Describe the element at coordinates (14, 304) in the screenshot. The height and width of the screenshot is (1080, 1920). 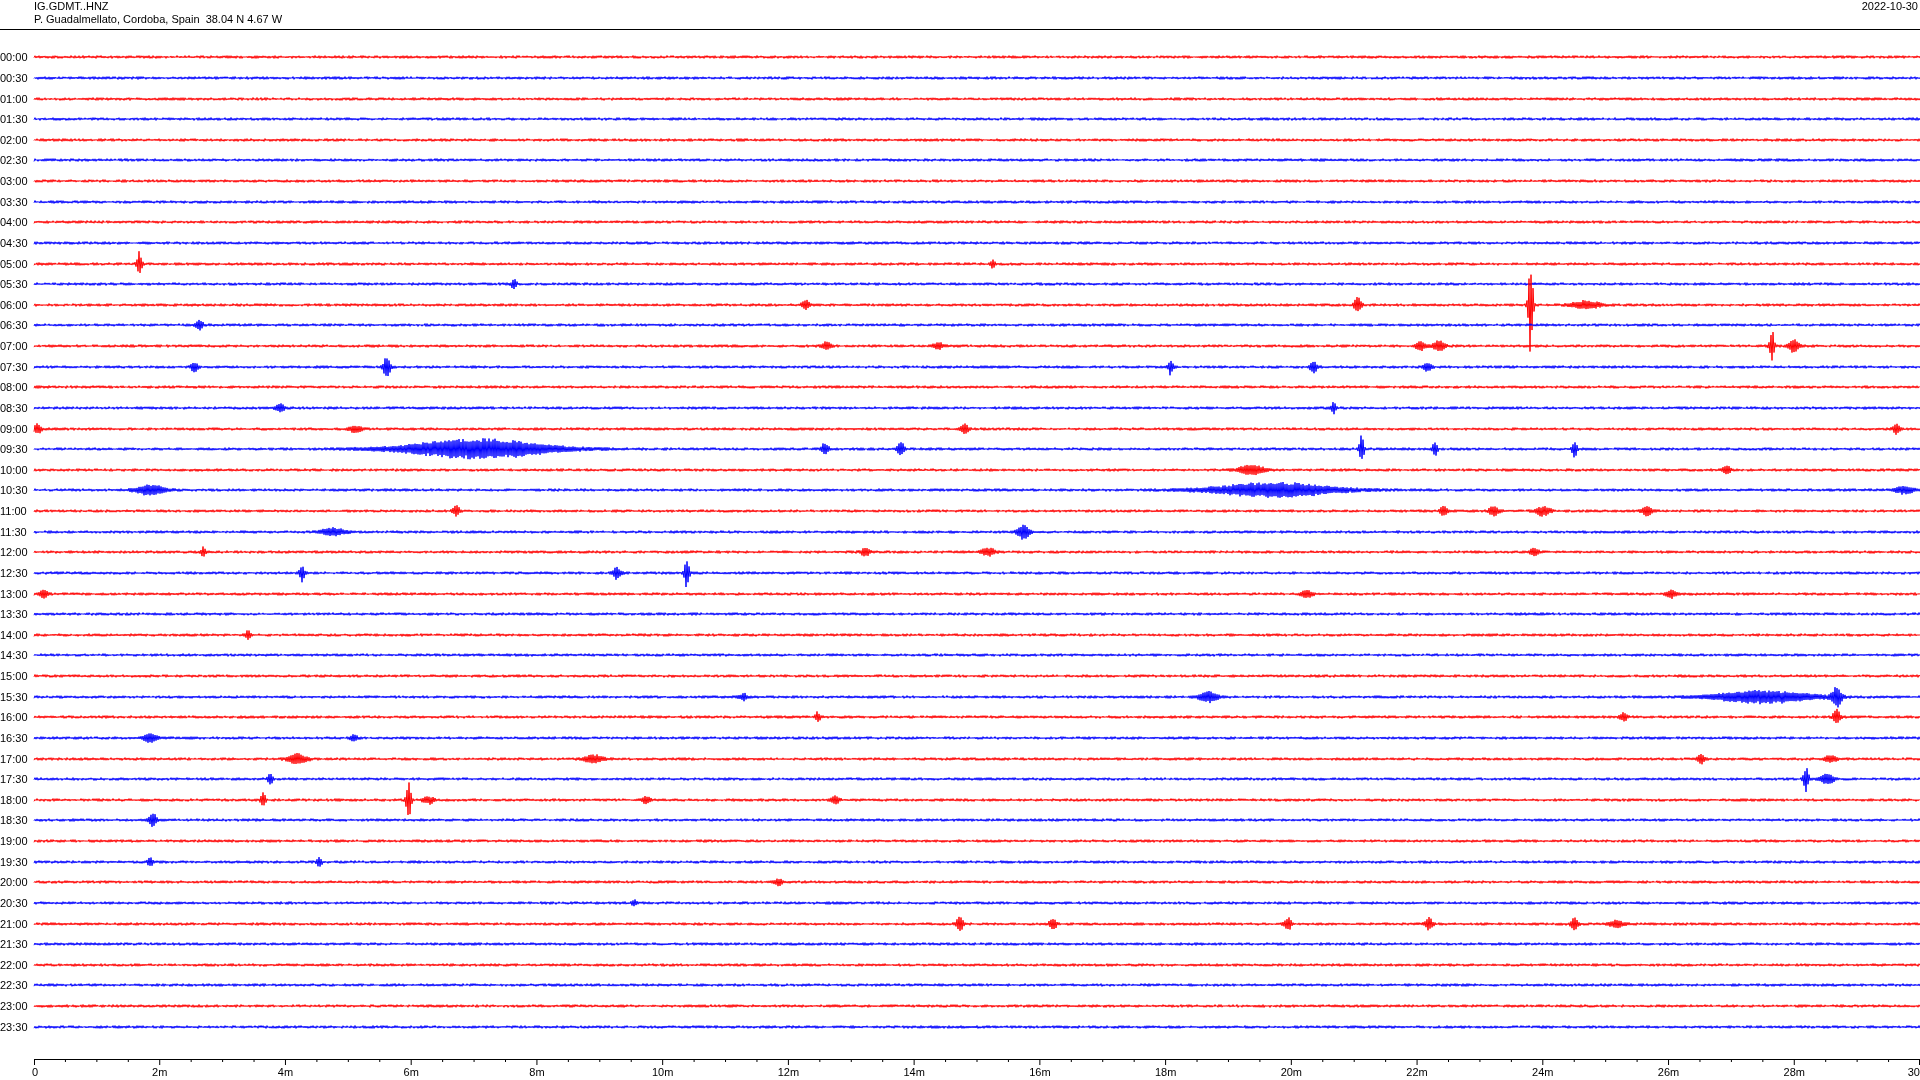
I see `time-label: 06:00` at that location.